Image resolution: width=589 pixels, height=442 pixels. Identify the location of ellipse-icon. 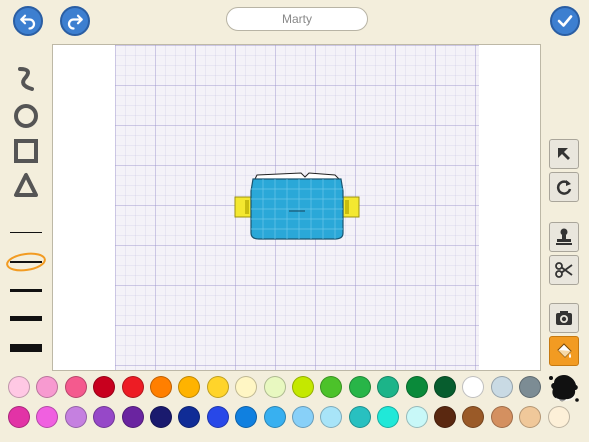
(26, 116).